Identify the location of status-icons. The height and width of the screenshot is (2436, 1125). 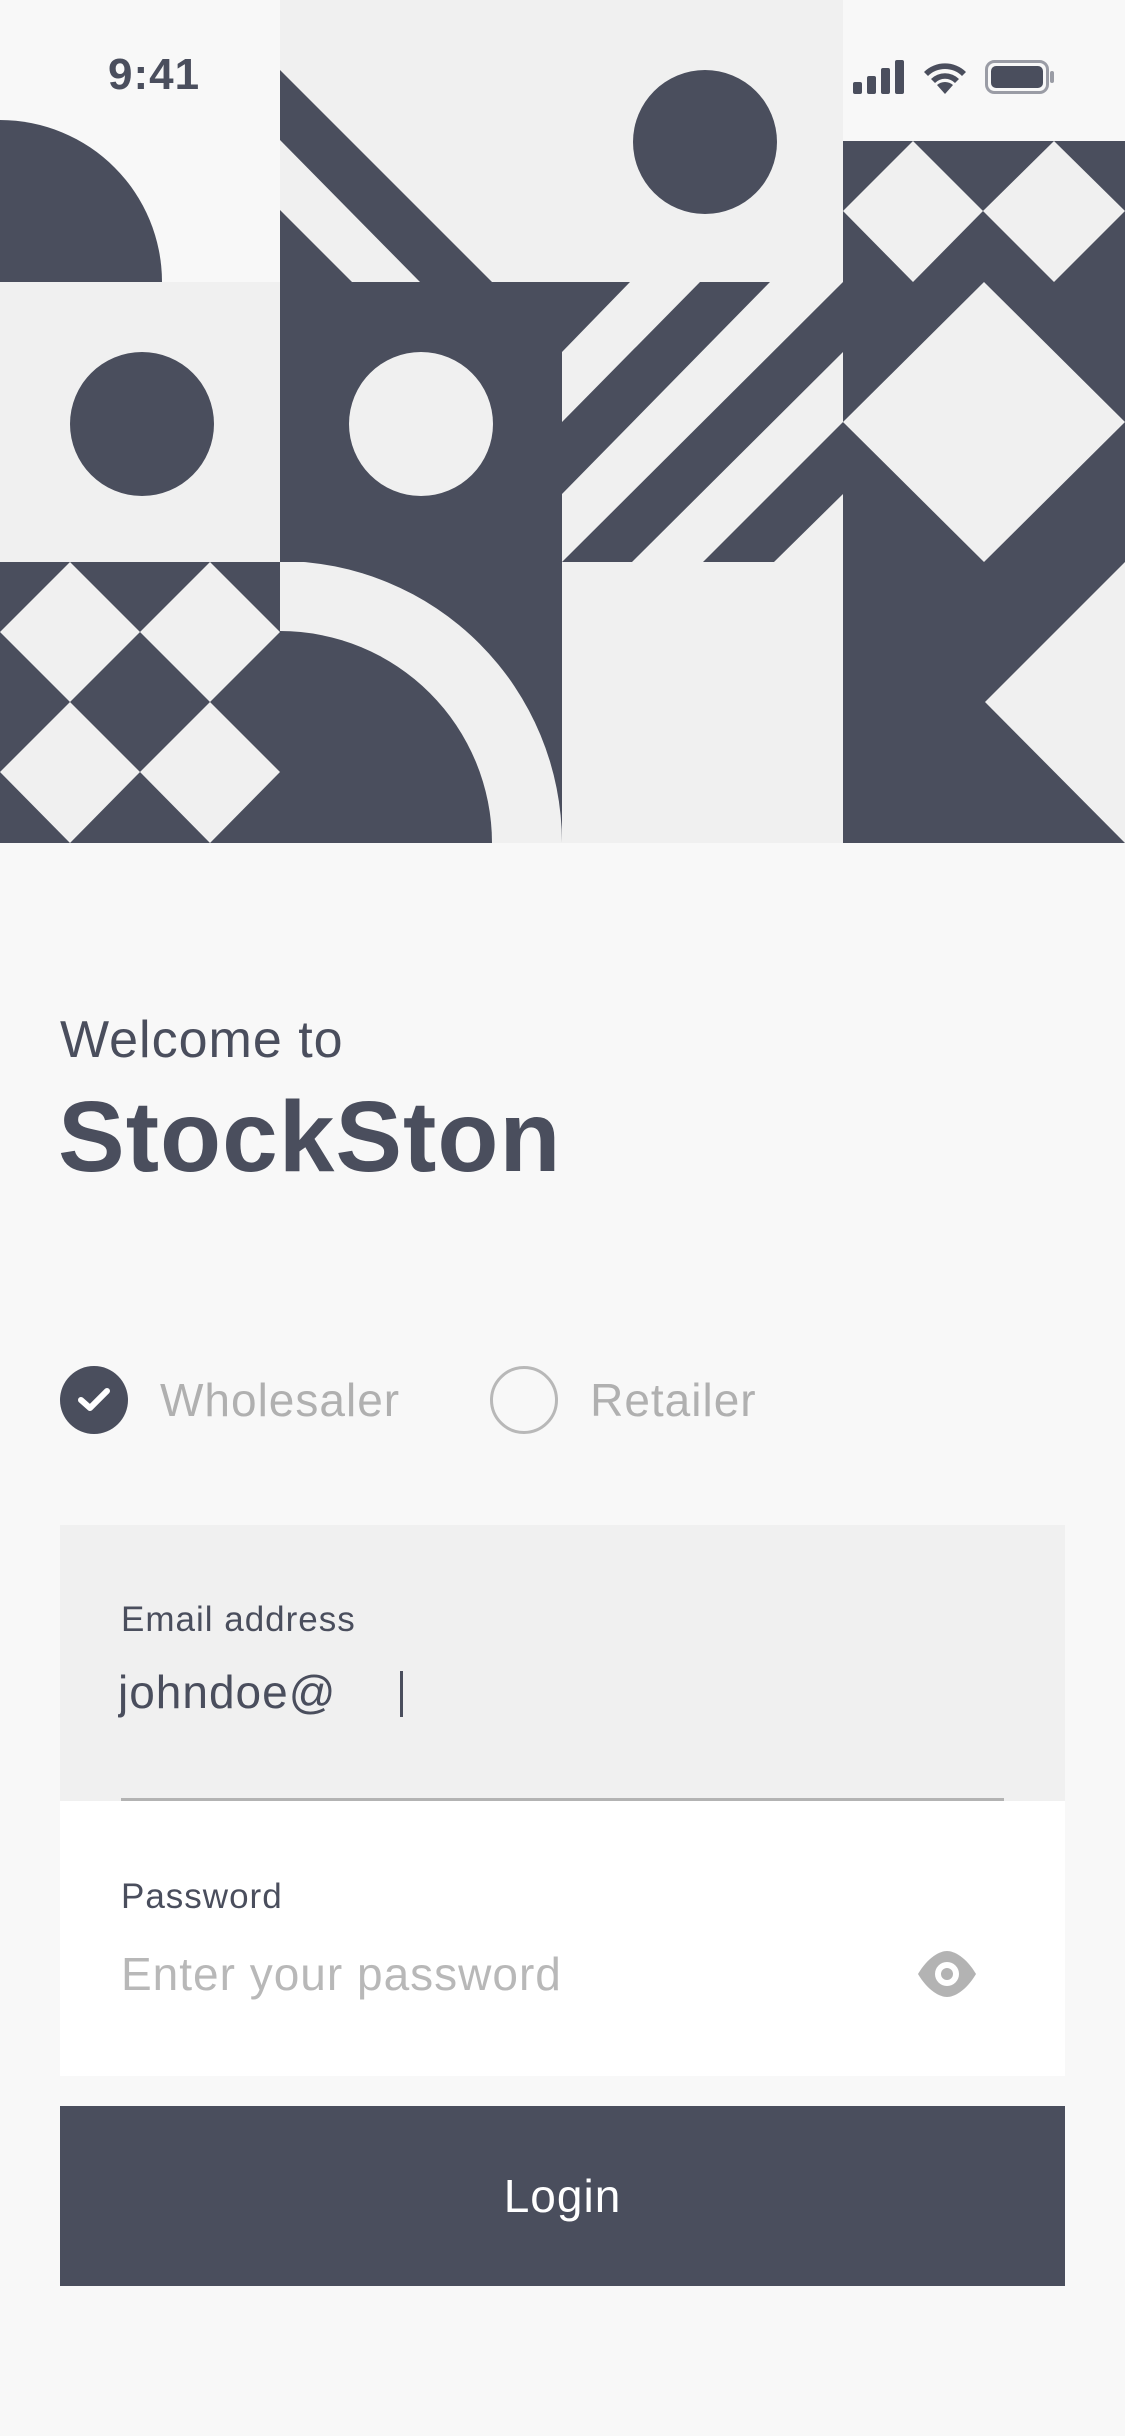
(954, 77).